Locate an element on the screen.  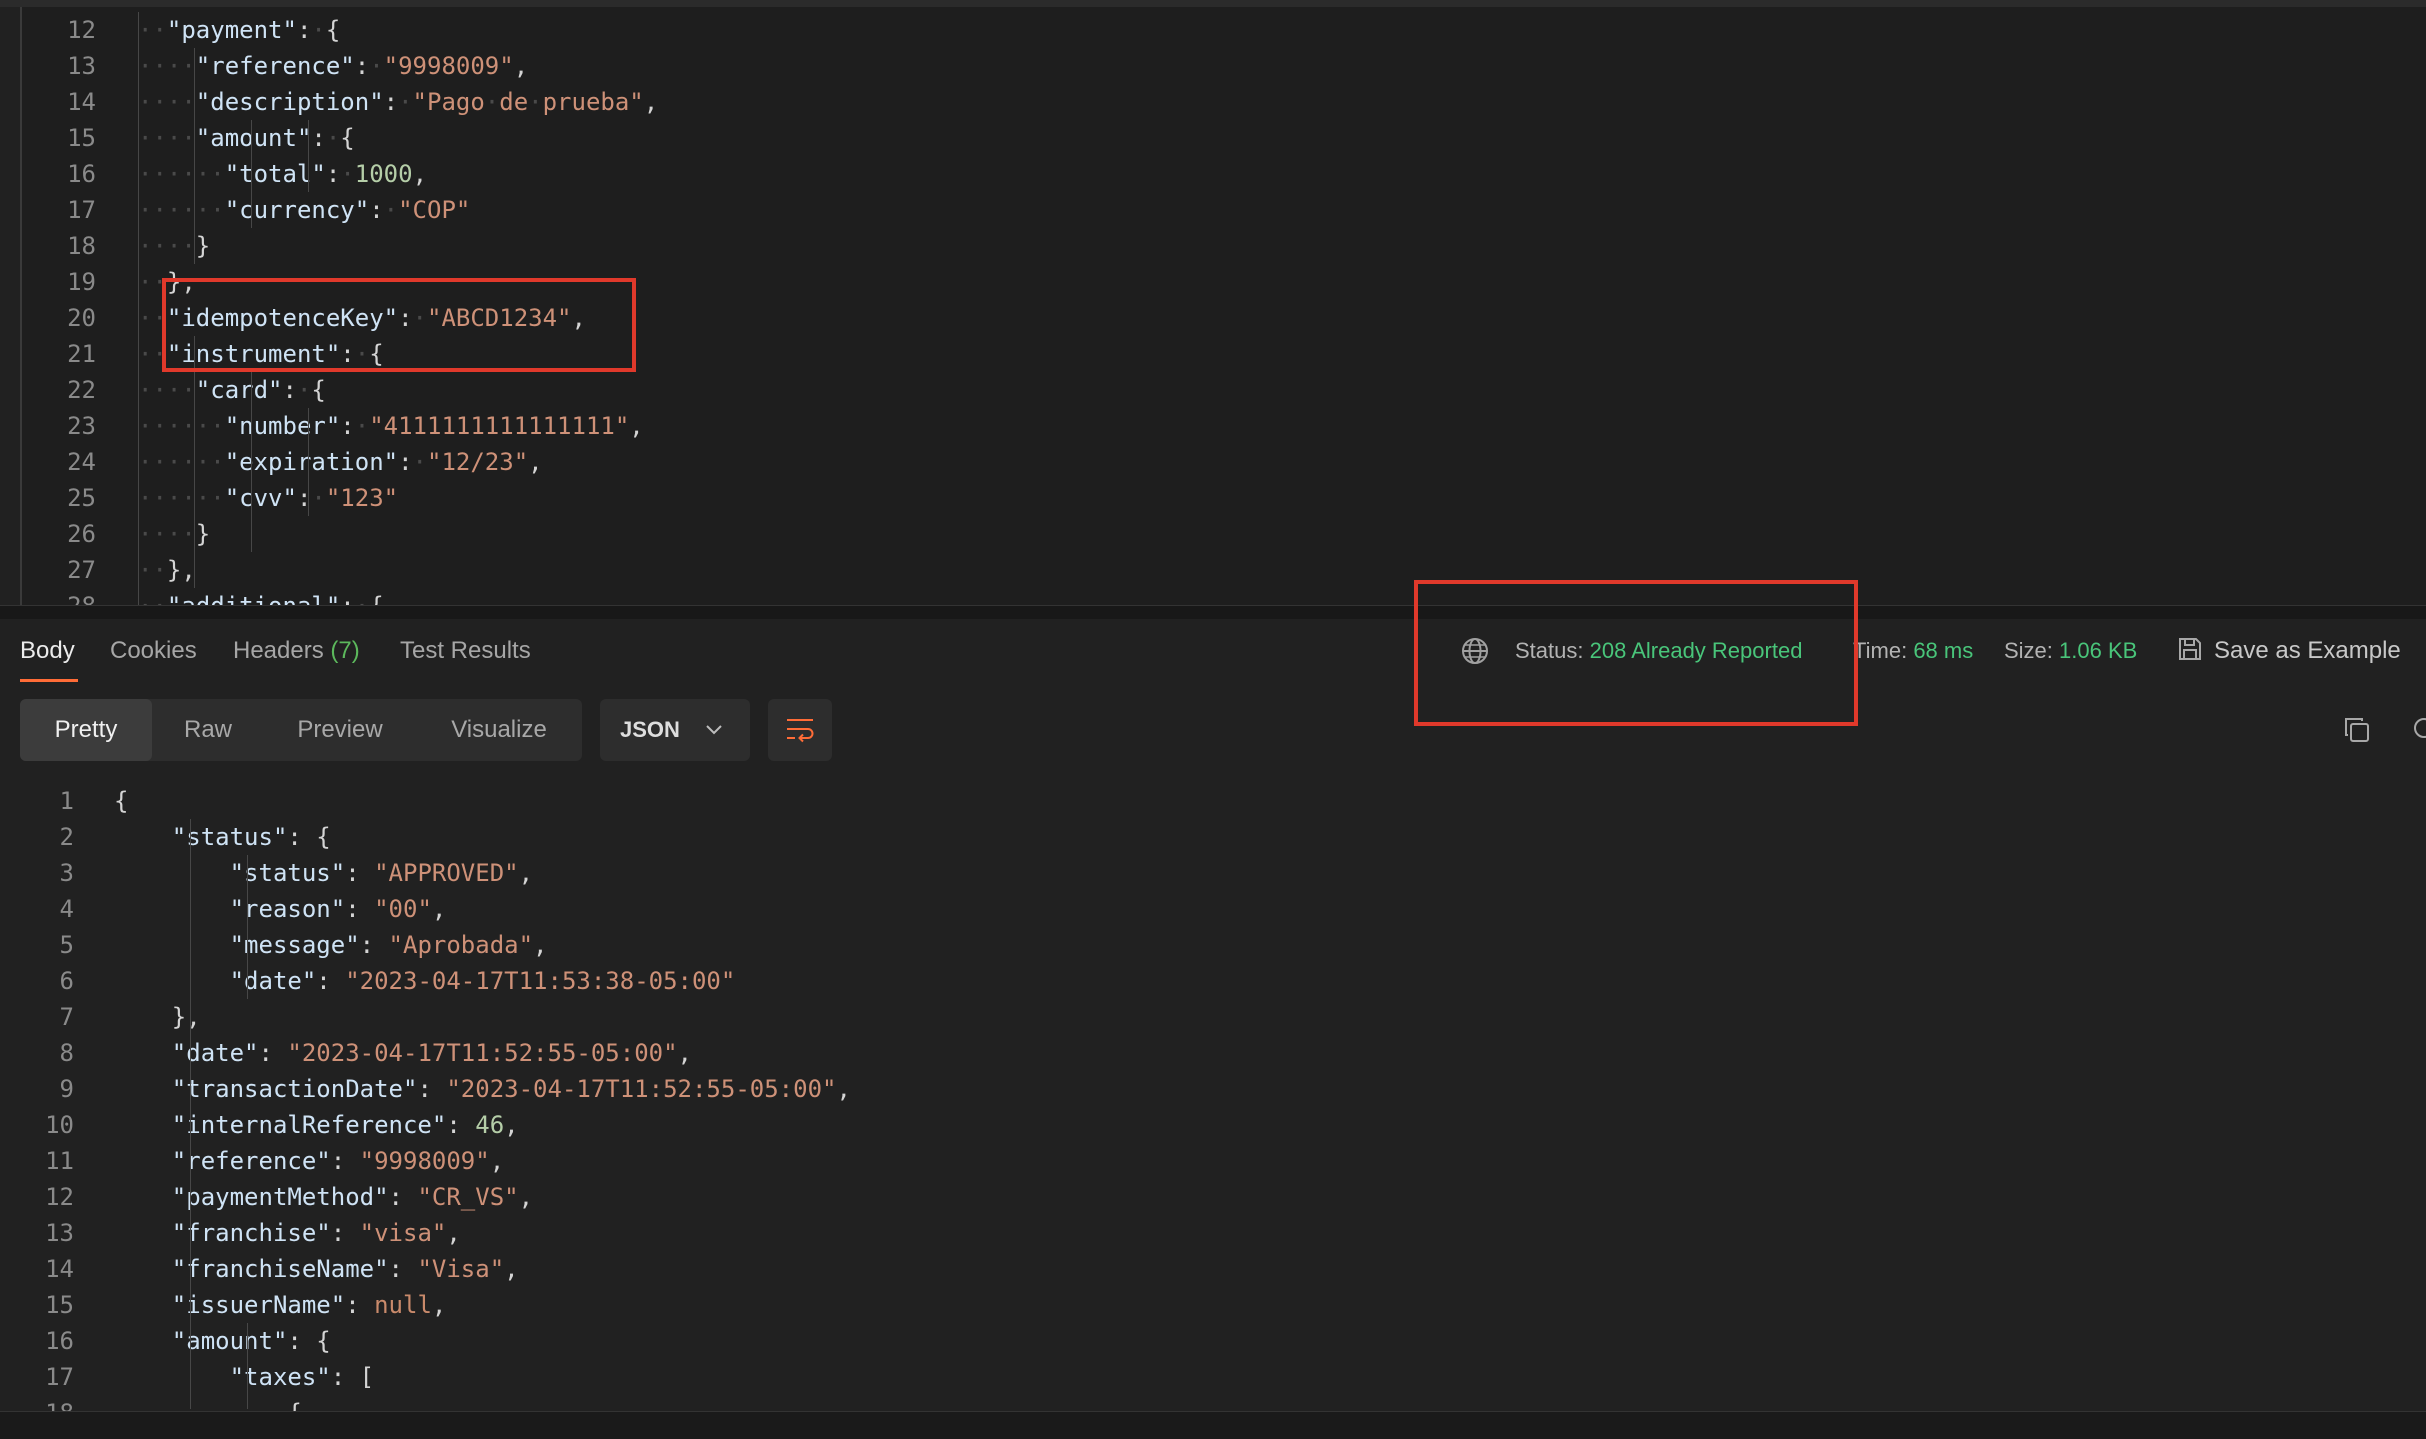
code-text: "franchise": "visa", is located at coordinates (316, 1233).